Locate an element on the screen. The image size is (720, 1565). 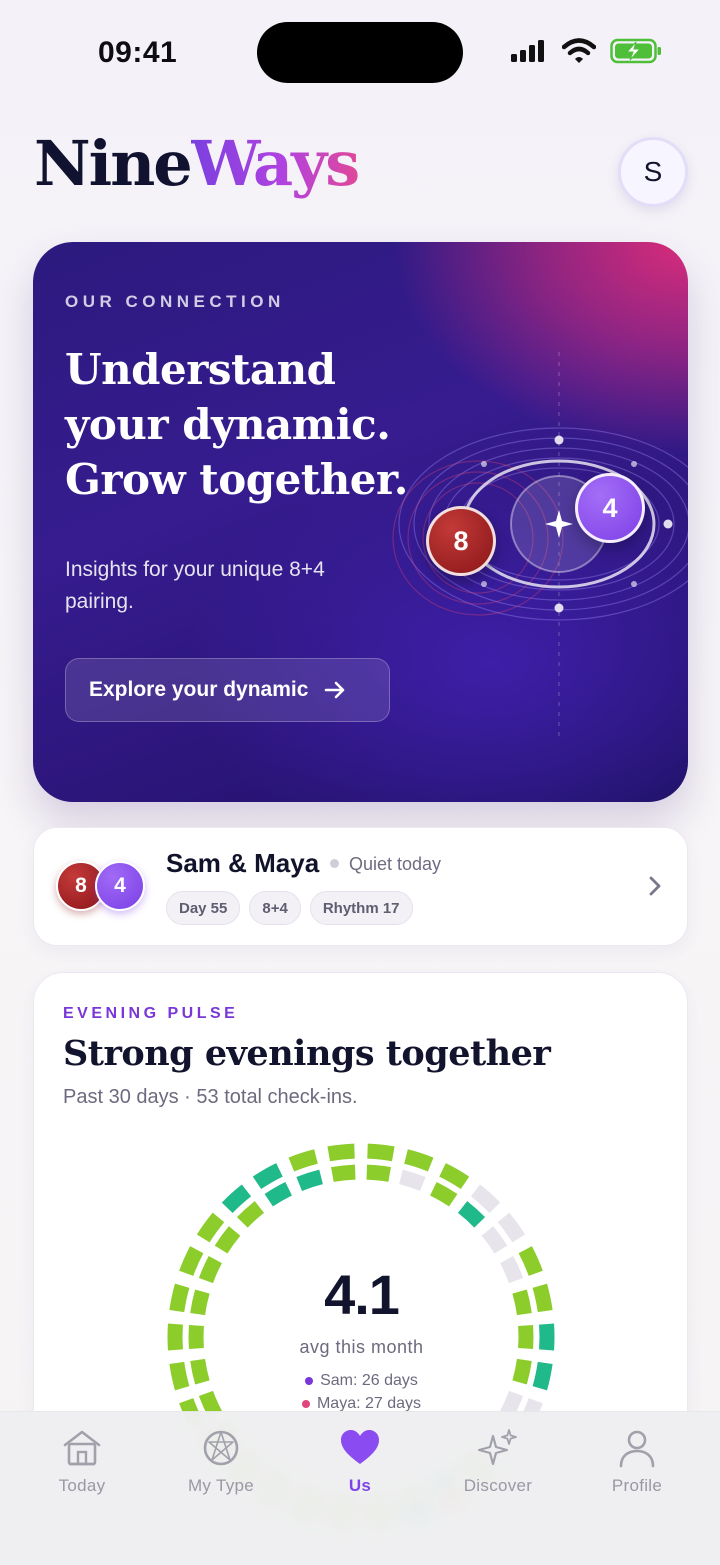
explore-dynamic-button: Explore your dynamic is located at coordinates (227, 690).